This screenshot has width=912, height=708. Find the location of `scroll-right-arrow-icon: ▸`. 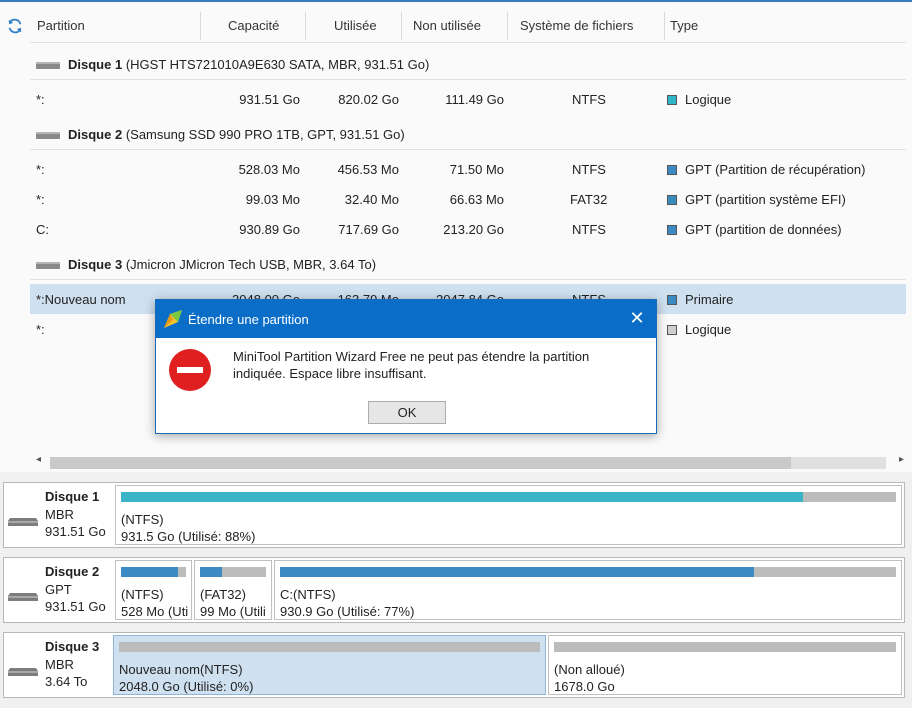

scroll-right-arrow-icon: ▸ is located at coordinates (901, 459).